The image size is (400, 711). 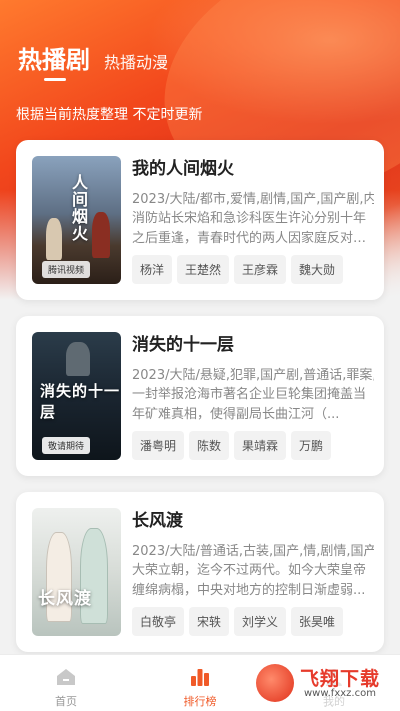 I want to click on cast-list: 白敬亭 宋轶 刘学义 张昊唯, so click(x=253, y=621).